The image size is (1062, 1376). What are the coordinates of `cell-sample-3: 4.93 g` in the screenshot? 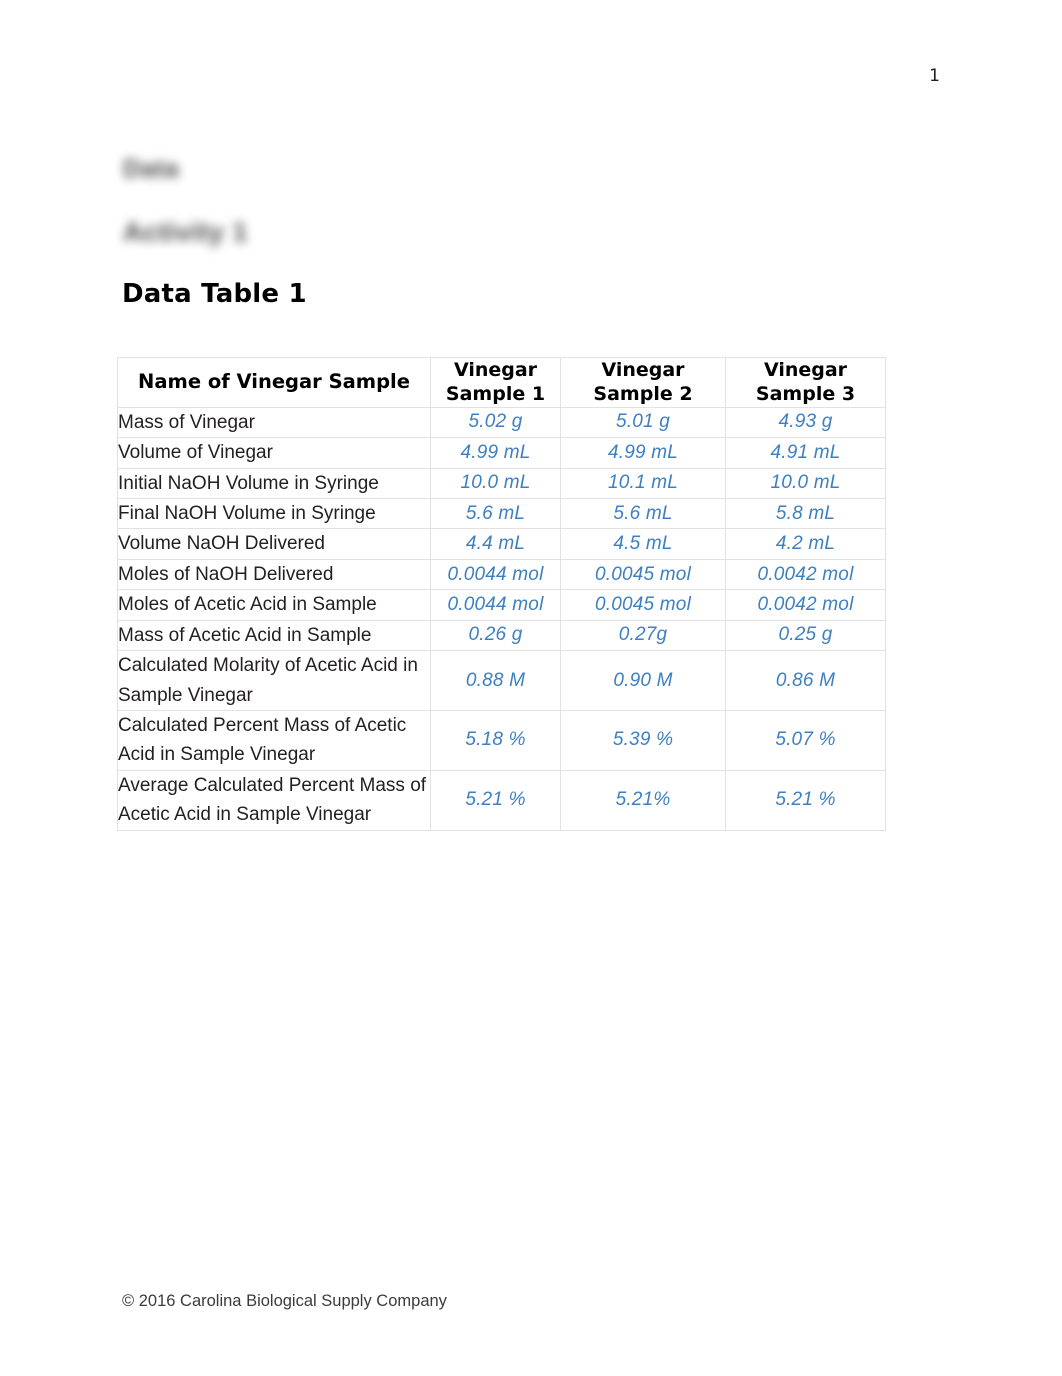 It's located at (805, 422).